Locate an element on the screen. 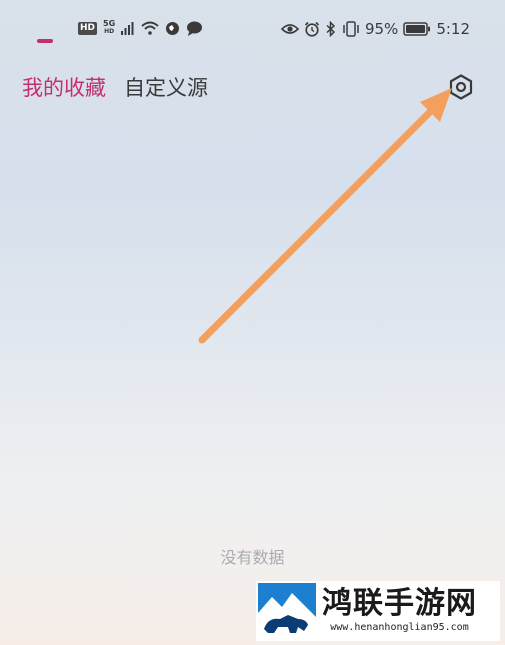 Image resolution: width=505 pixels, height=645 pixels. network-sub-label: HD is located at coordinates (109, 31).